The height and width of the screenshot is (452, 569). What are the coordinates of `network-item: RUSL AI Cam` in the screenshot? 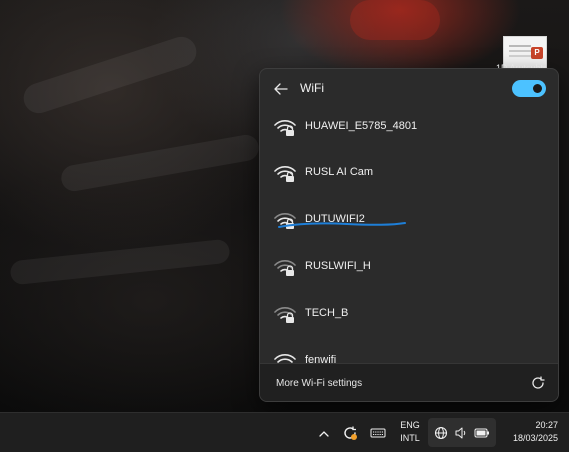 It's located at (409, 174).